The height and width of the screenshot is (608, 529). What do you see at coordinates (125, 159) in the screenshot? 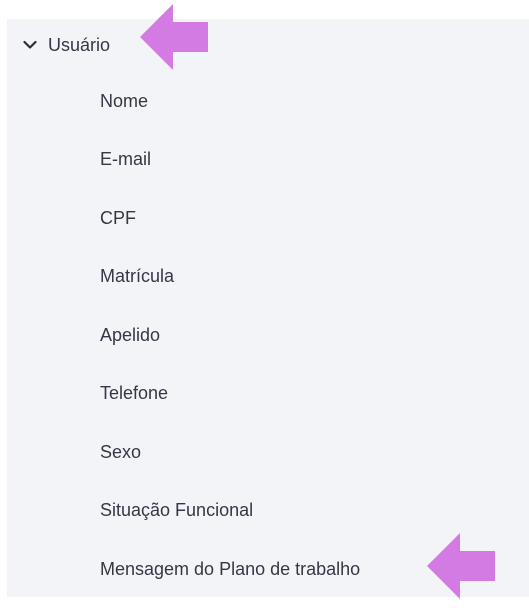
I see `menu-item-email: E-mail` at bounding box center [125, 159].